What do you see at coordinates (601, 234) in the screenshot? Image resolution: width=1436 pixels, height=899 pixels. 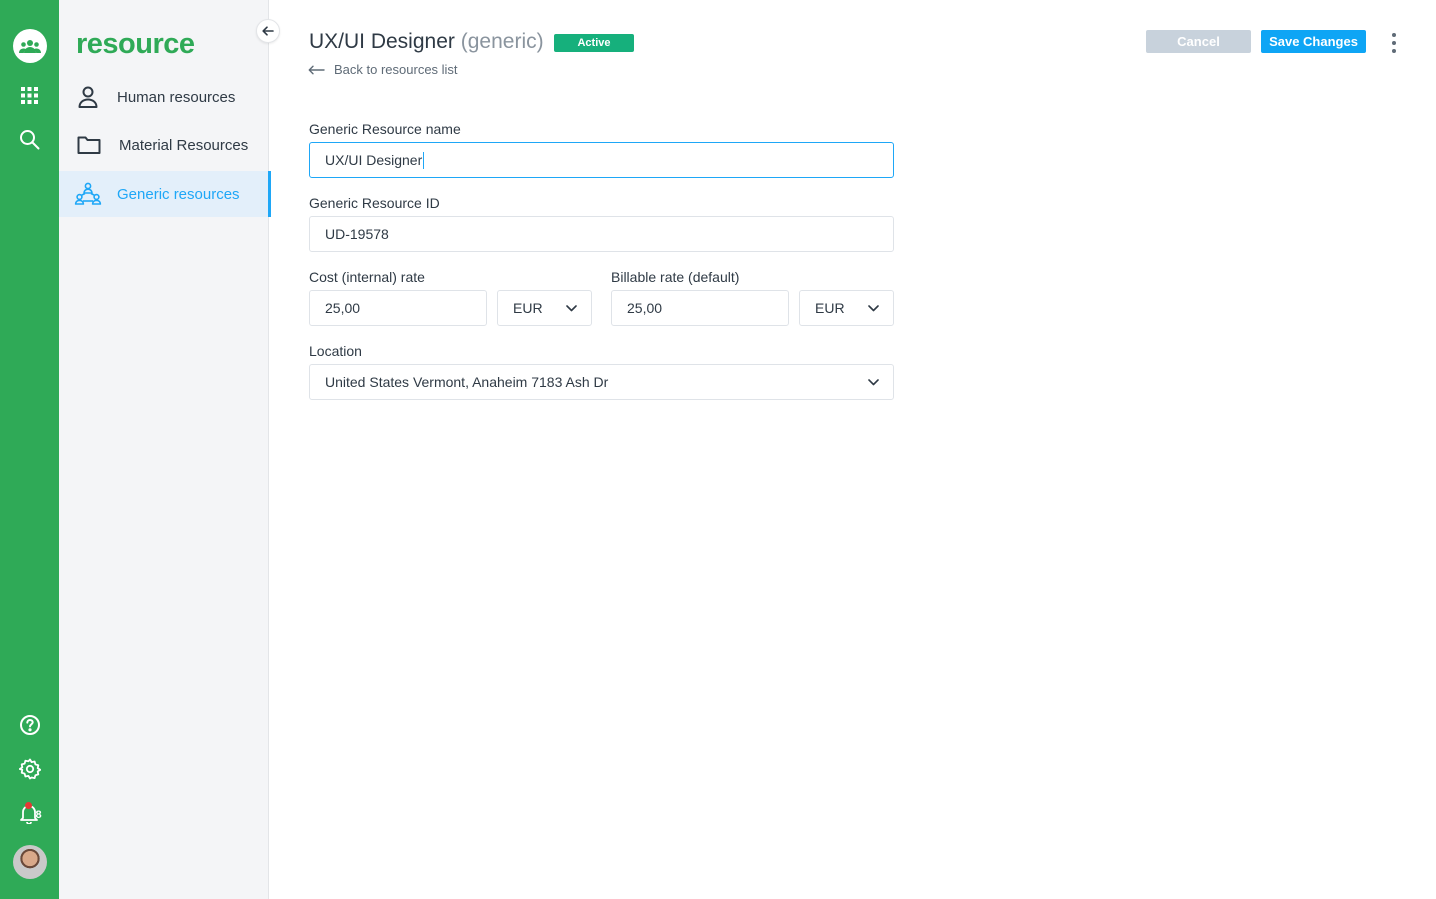 I see `resource-id-input: UD-19578` at bounding box center [601, 234].